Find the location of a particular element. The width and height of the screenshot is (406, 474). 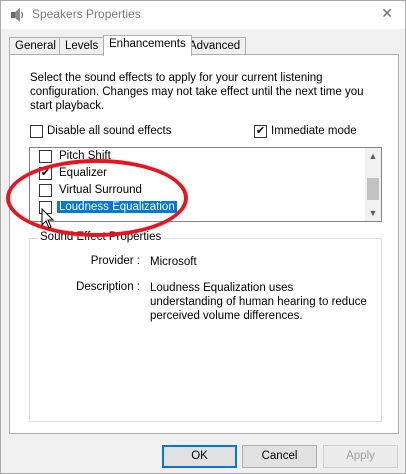

tab-levels: Levels is located at coordinates (82, 46).